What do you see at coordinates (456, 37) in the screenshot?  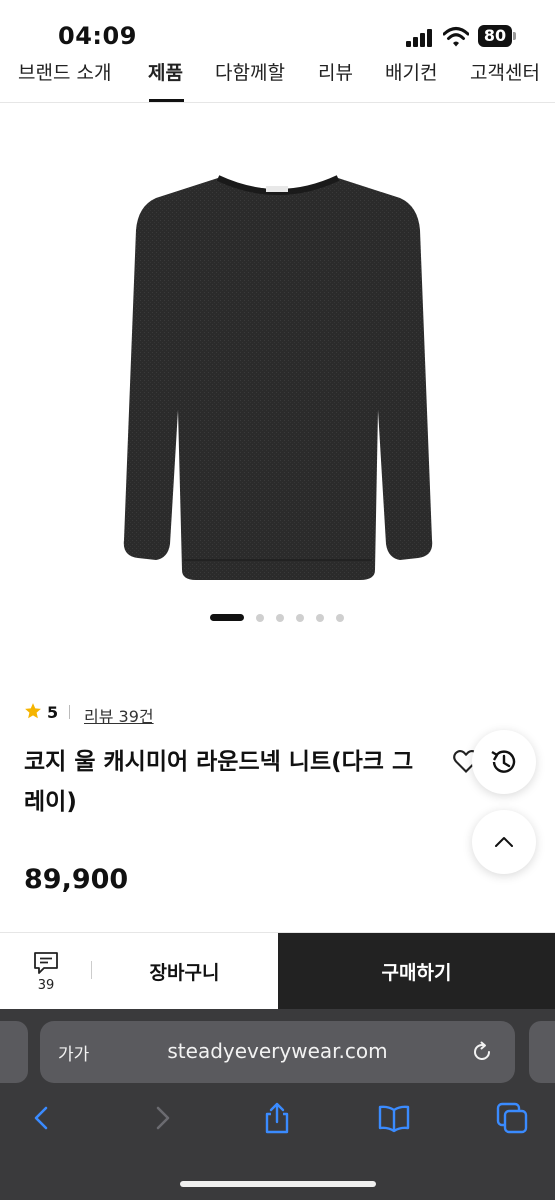 I see `wifi-icon` at bounding box center [456, 37].